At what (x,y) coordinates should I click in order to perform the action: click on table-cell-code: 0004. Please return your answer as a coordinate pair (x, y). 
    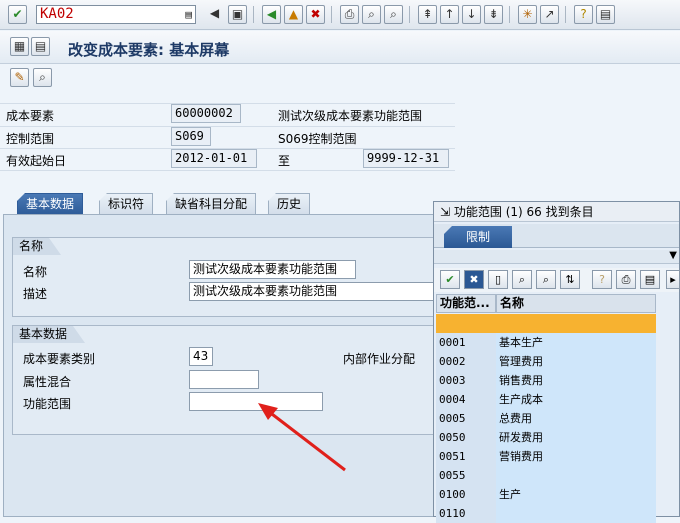
    Looking at the image, I should click on (466, 399).